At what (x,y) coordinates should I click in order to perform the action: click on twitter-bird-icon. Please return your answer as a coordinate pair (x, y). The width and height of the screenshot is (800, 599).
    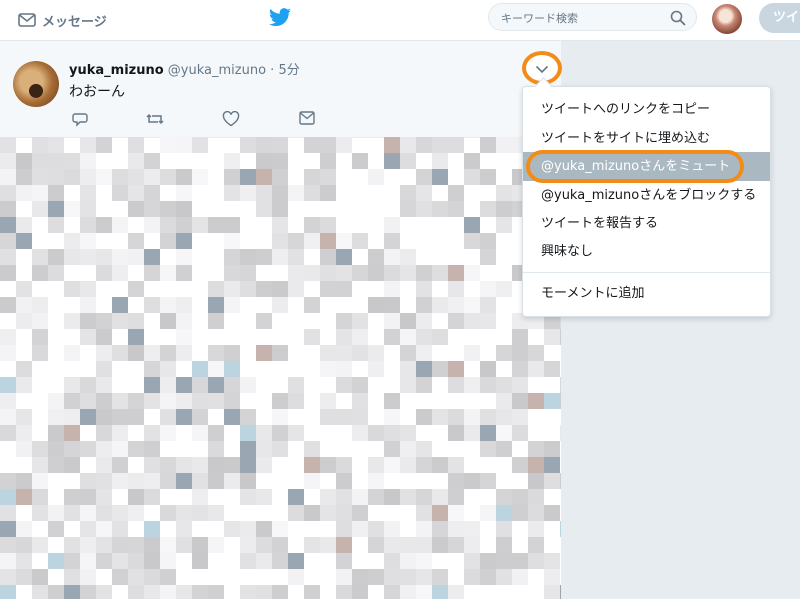
    Looking at the image, I should click on (280, 20).